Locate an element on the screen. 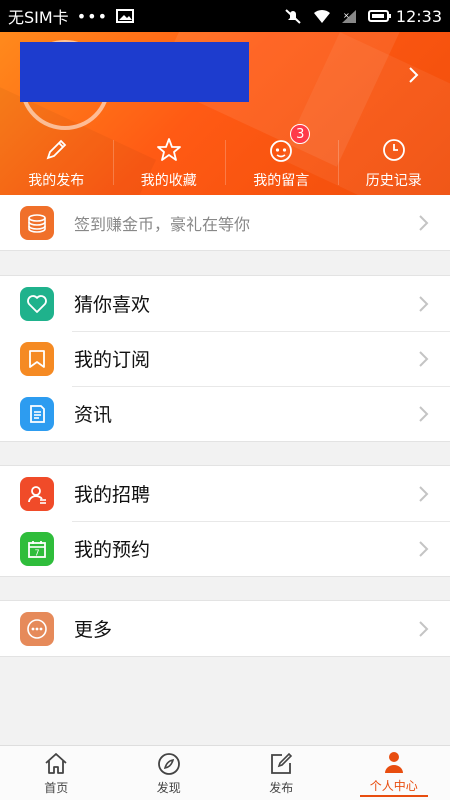 This screenshot has height=800, width=450. more-icon is located at coordinates (37, 628).